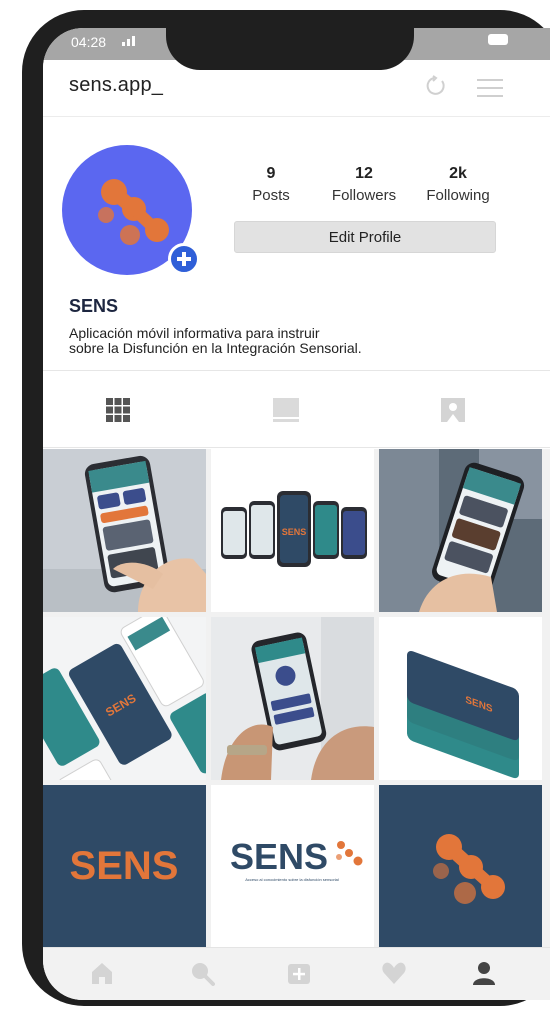 The width and height of the screenshot is (550, 1016). Describe the element at coordinates (271, 195) in the screenshot. I see `stat-label: Posts` at that location.